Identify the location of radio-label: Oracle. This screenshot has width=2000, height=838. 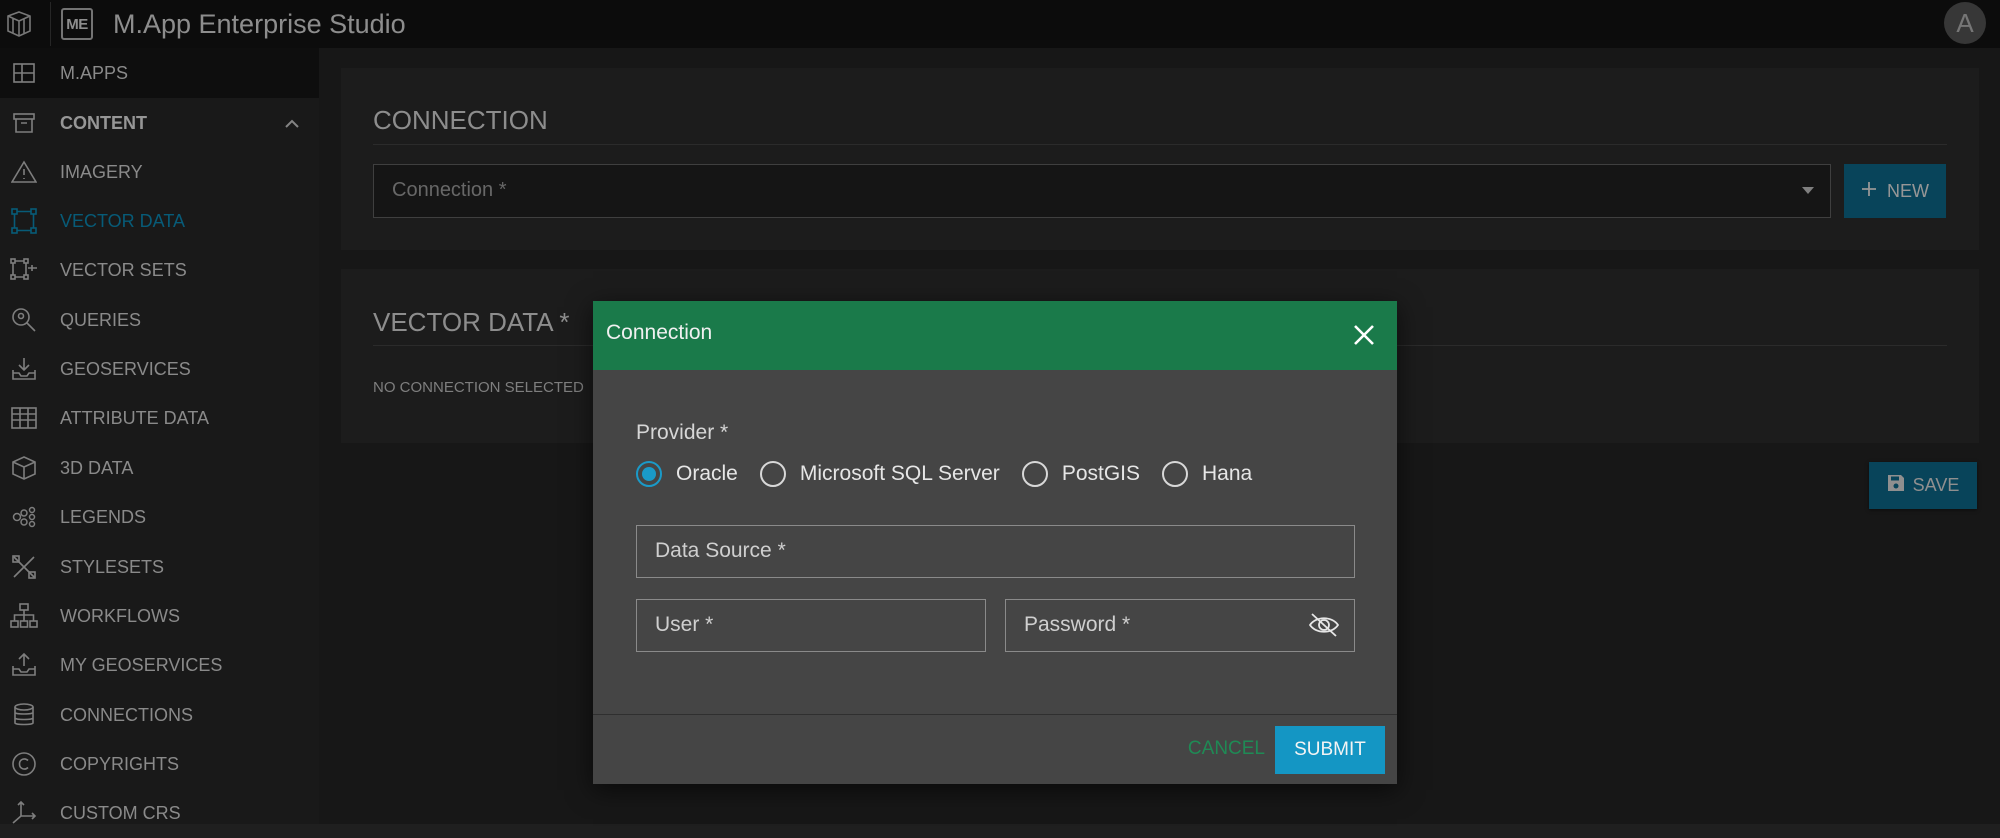
(707, 473).